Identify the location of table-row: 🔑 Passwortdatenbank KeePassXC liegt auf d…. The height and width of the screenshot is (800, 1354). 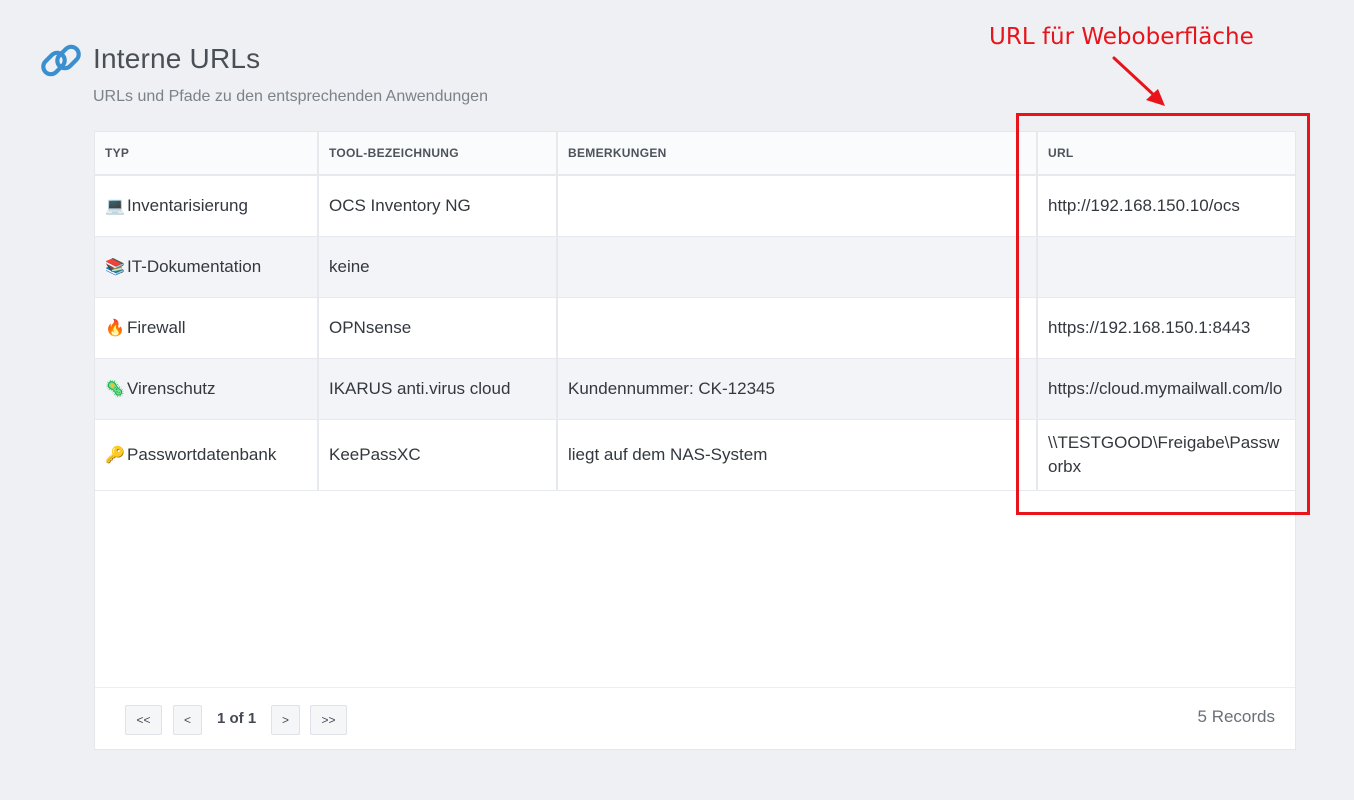
(695, 455).